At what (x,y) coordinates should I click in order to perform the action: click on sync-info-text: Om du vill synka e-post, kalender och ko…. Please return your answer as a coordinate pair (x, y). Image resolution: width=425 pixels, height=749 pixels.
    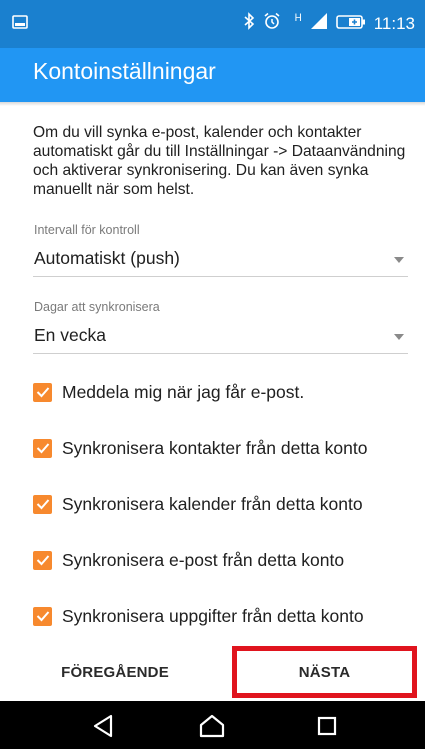
    Looking at the image, I should click on (219, 161).